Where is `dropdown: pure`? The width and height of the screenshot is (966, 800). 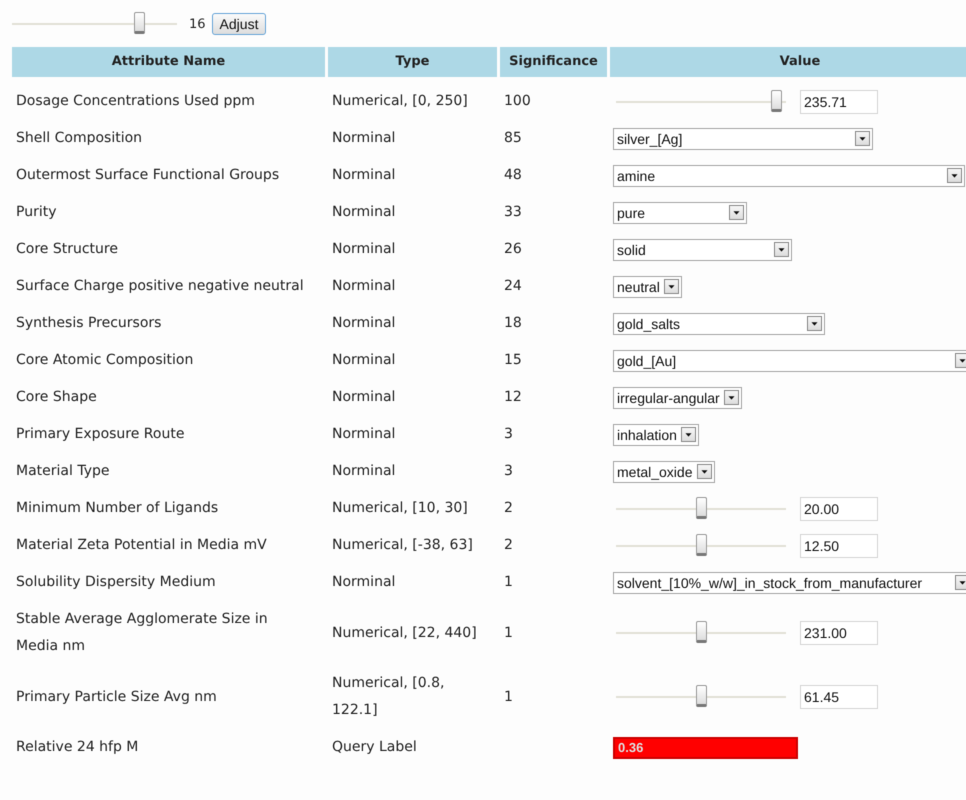 dropdown: pure is located at coordinates (680, 213).